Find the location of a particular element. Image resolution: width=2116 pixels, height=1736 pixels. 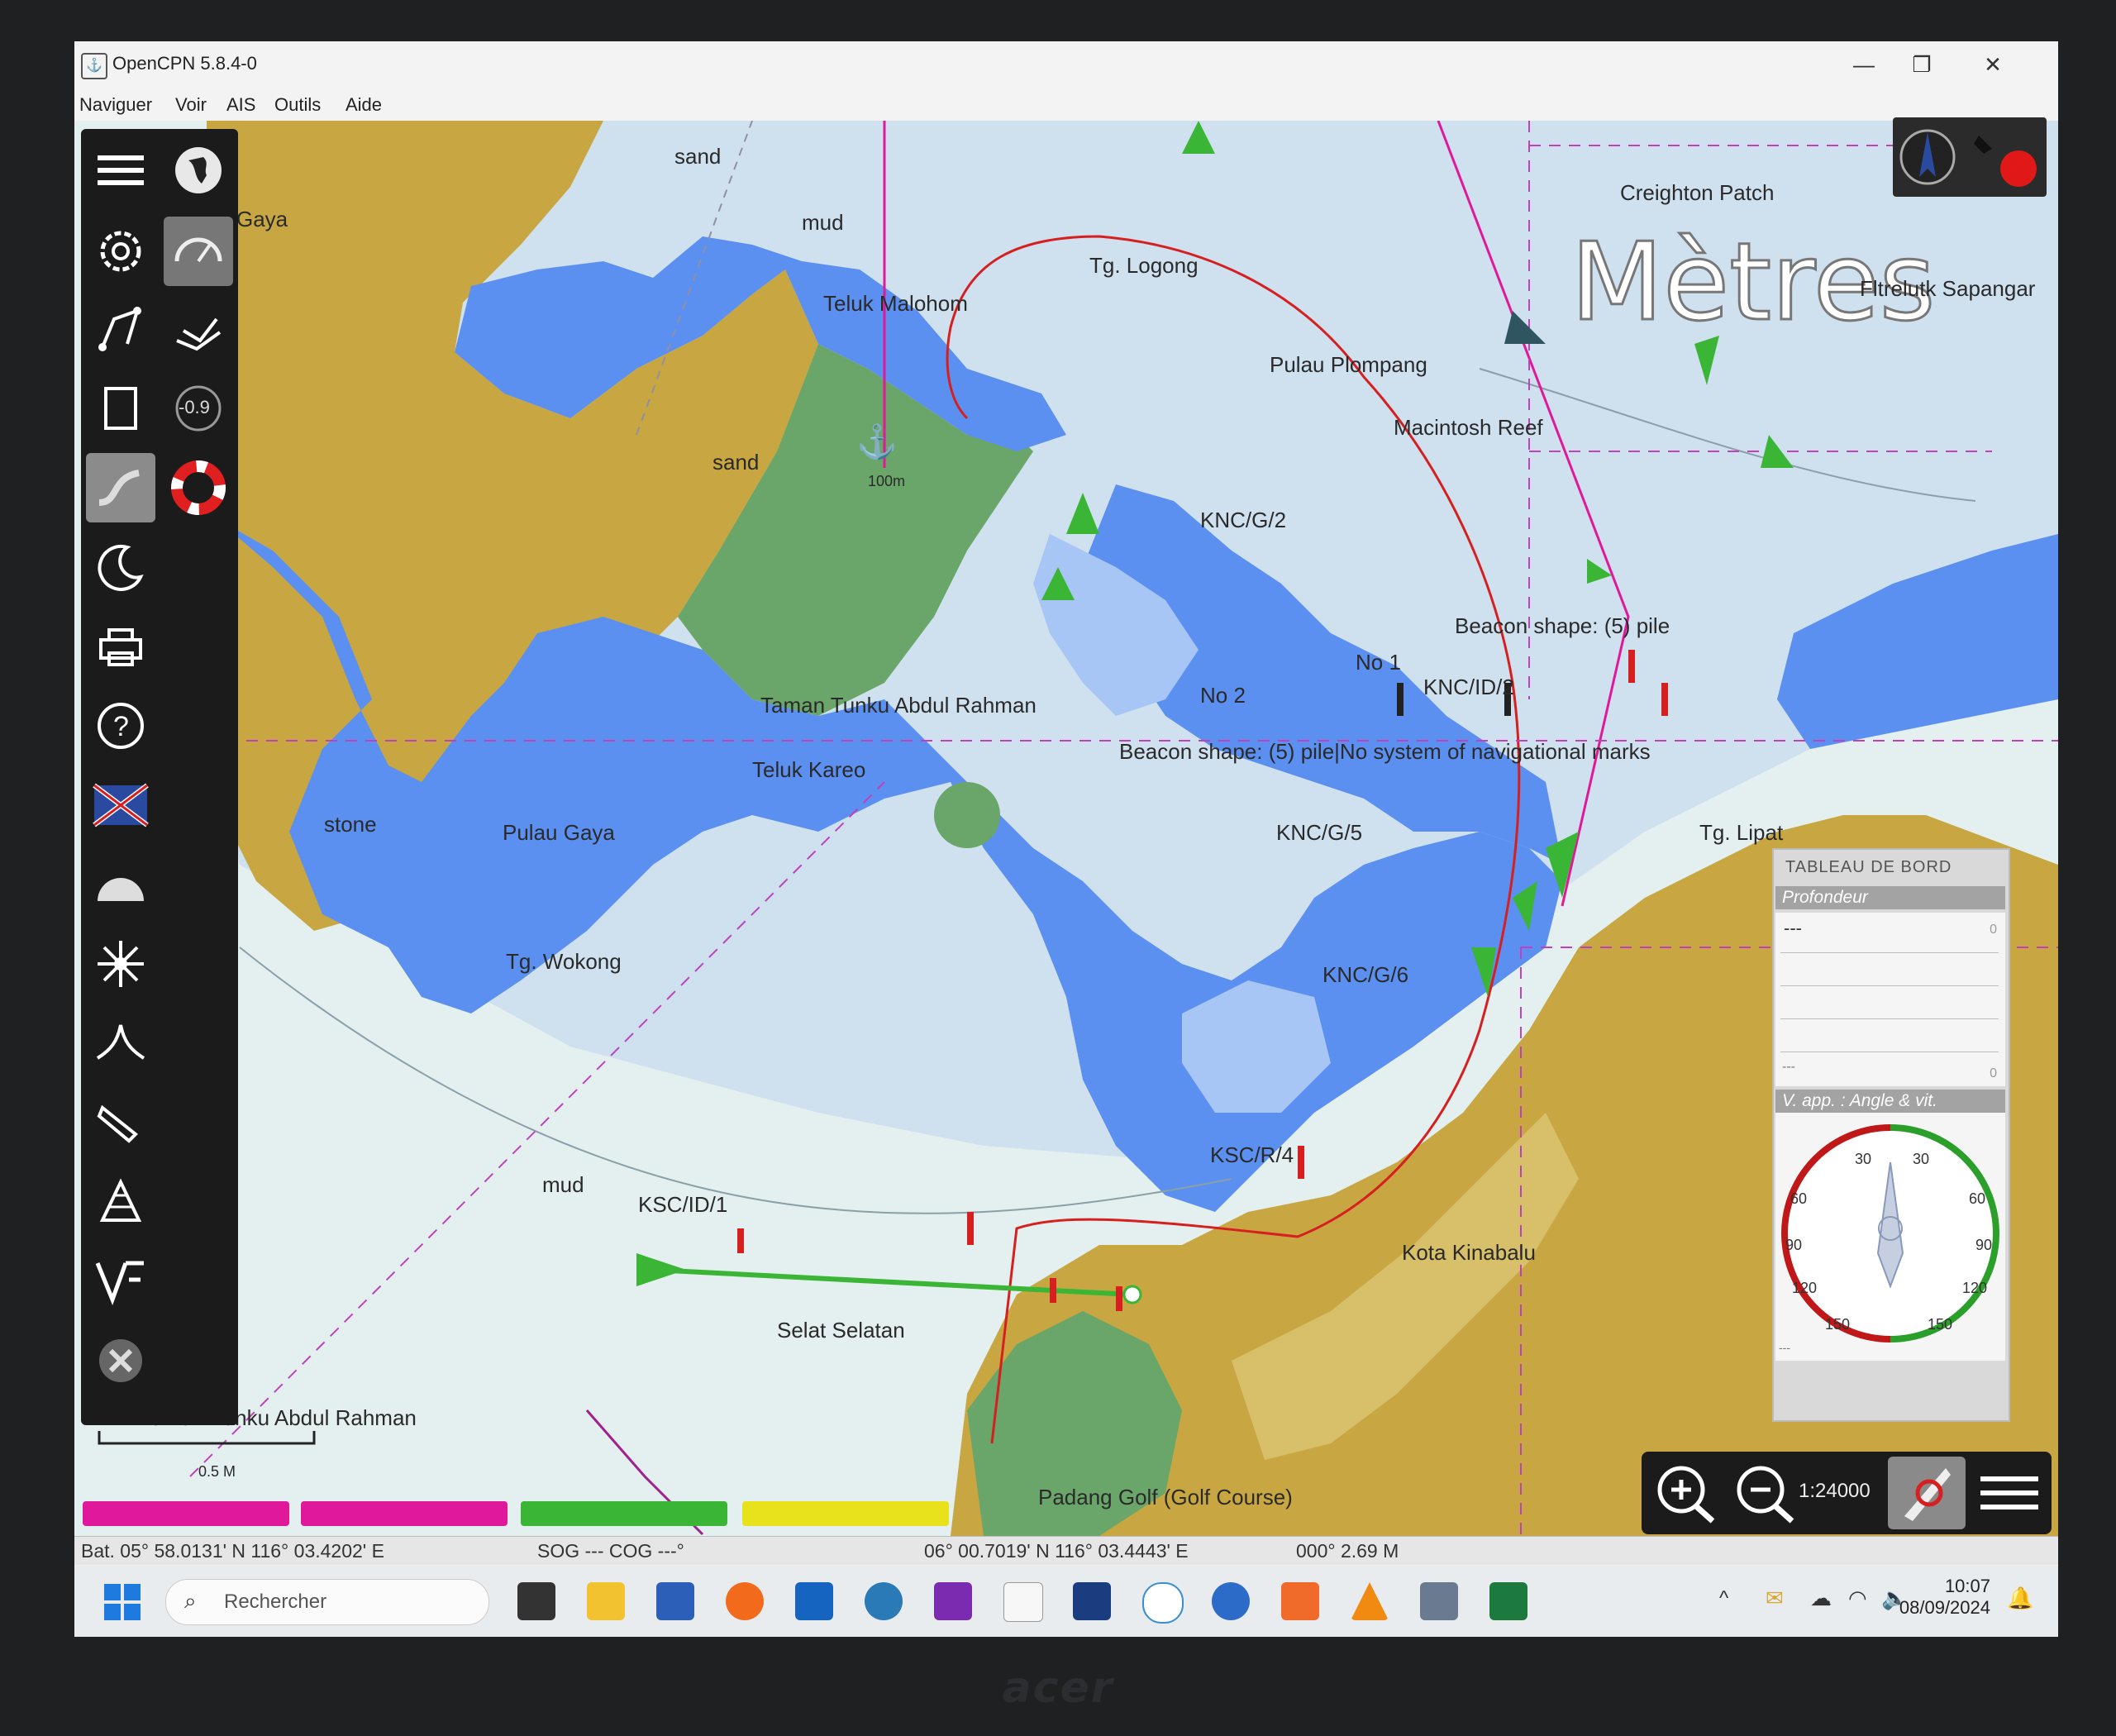

scale-readout: 1:24000 is located at coordinates (1835, 1491).